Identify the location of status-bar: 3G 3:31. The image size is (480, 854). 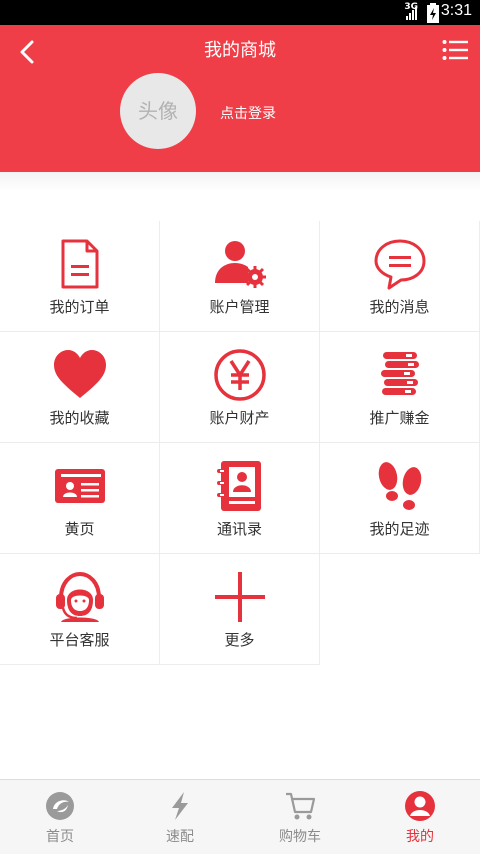
(240, 12).